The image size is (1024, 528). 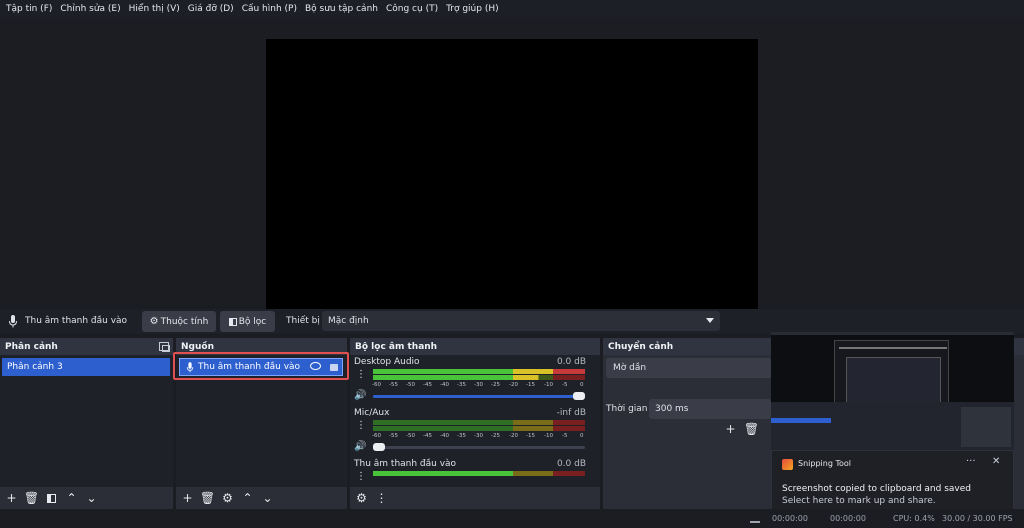 I want to click on device-select: Mặc định, so click(x=521, y=321).